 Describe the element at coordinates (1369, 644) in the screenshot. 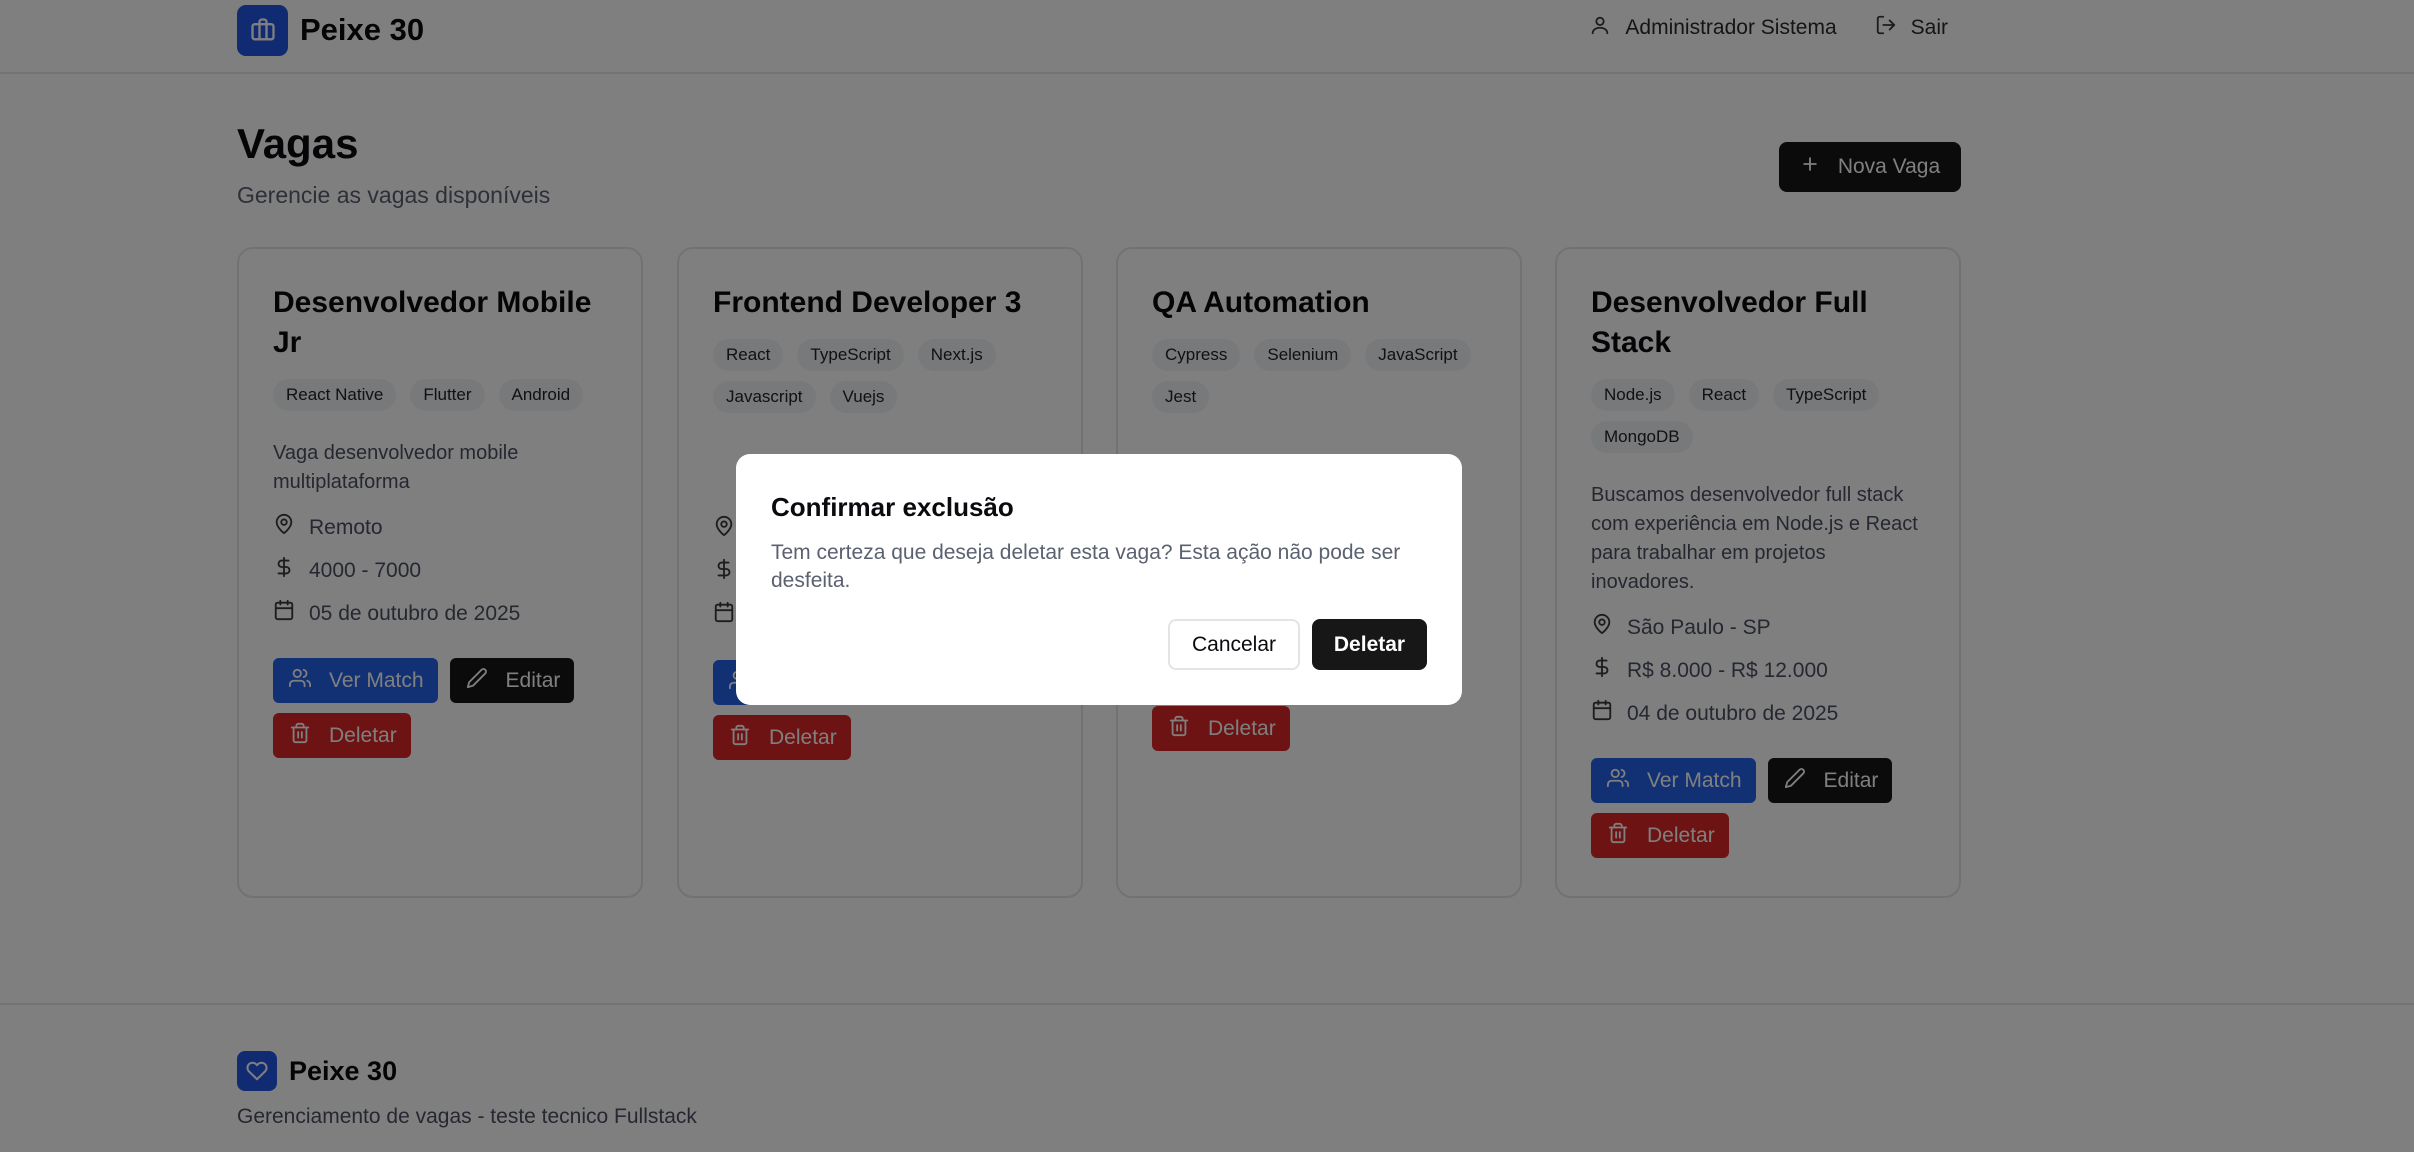

I see `confirm-delete-button: Deletar` at that location.